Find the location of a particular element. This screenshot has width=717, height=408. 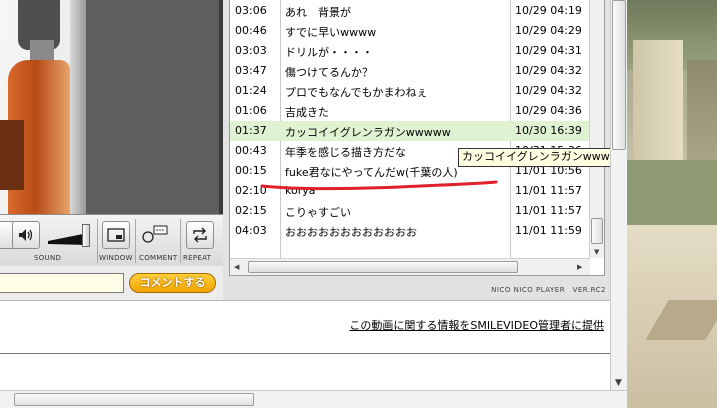

comment-submit-button: コメントする is located at coordinates (172, 283).